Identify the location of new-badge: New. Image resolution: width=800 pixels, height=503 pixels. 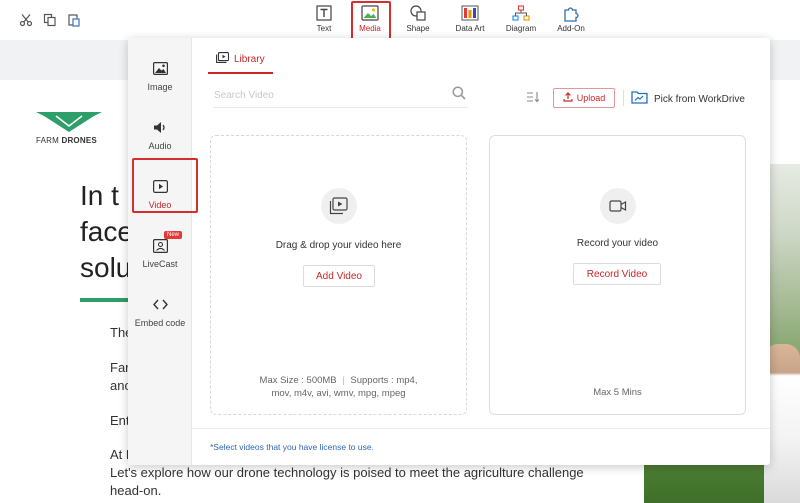
(173, 235).